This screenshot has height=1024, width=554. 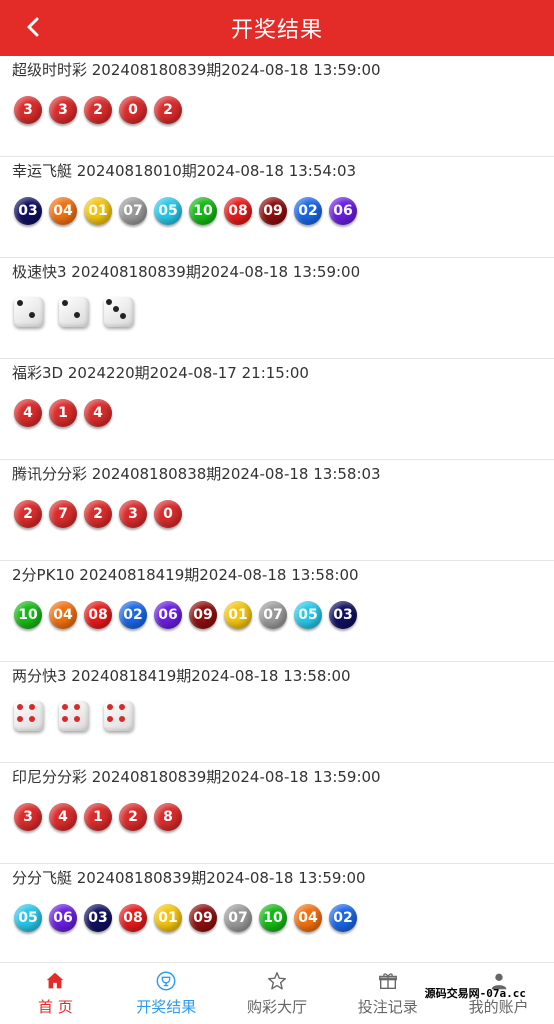 I want to click on result-meta: 2分PK10 20240818419期2024-08-18 13:58:00, so click(x=185, y=575).